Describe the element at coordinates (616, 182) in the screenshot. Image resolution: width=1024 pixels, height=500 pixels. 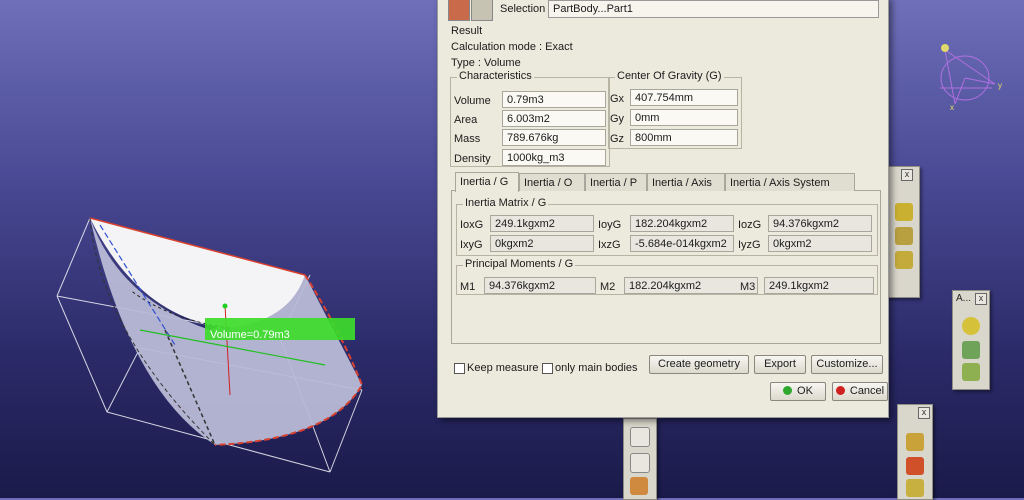
I see `tab-inertia-p: Inertia / P` at that location.